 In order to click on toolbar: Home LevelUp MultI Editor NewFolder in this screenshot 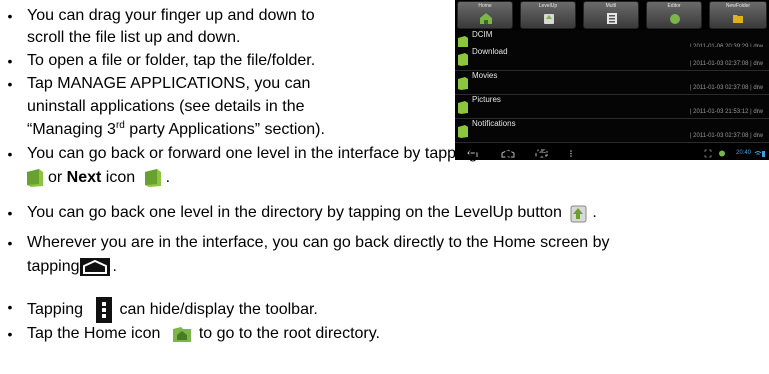, I will do `click(612, 15)`.